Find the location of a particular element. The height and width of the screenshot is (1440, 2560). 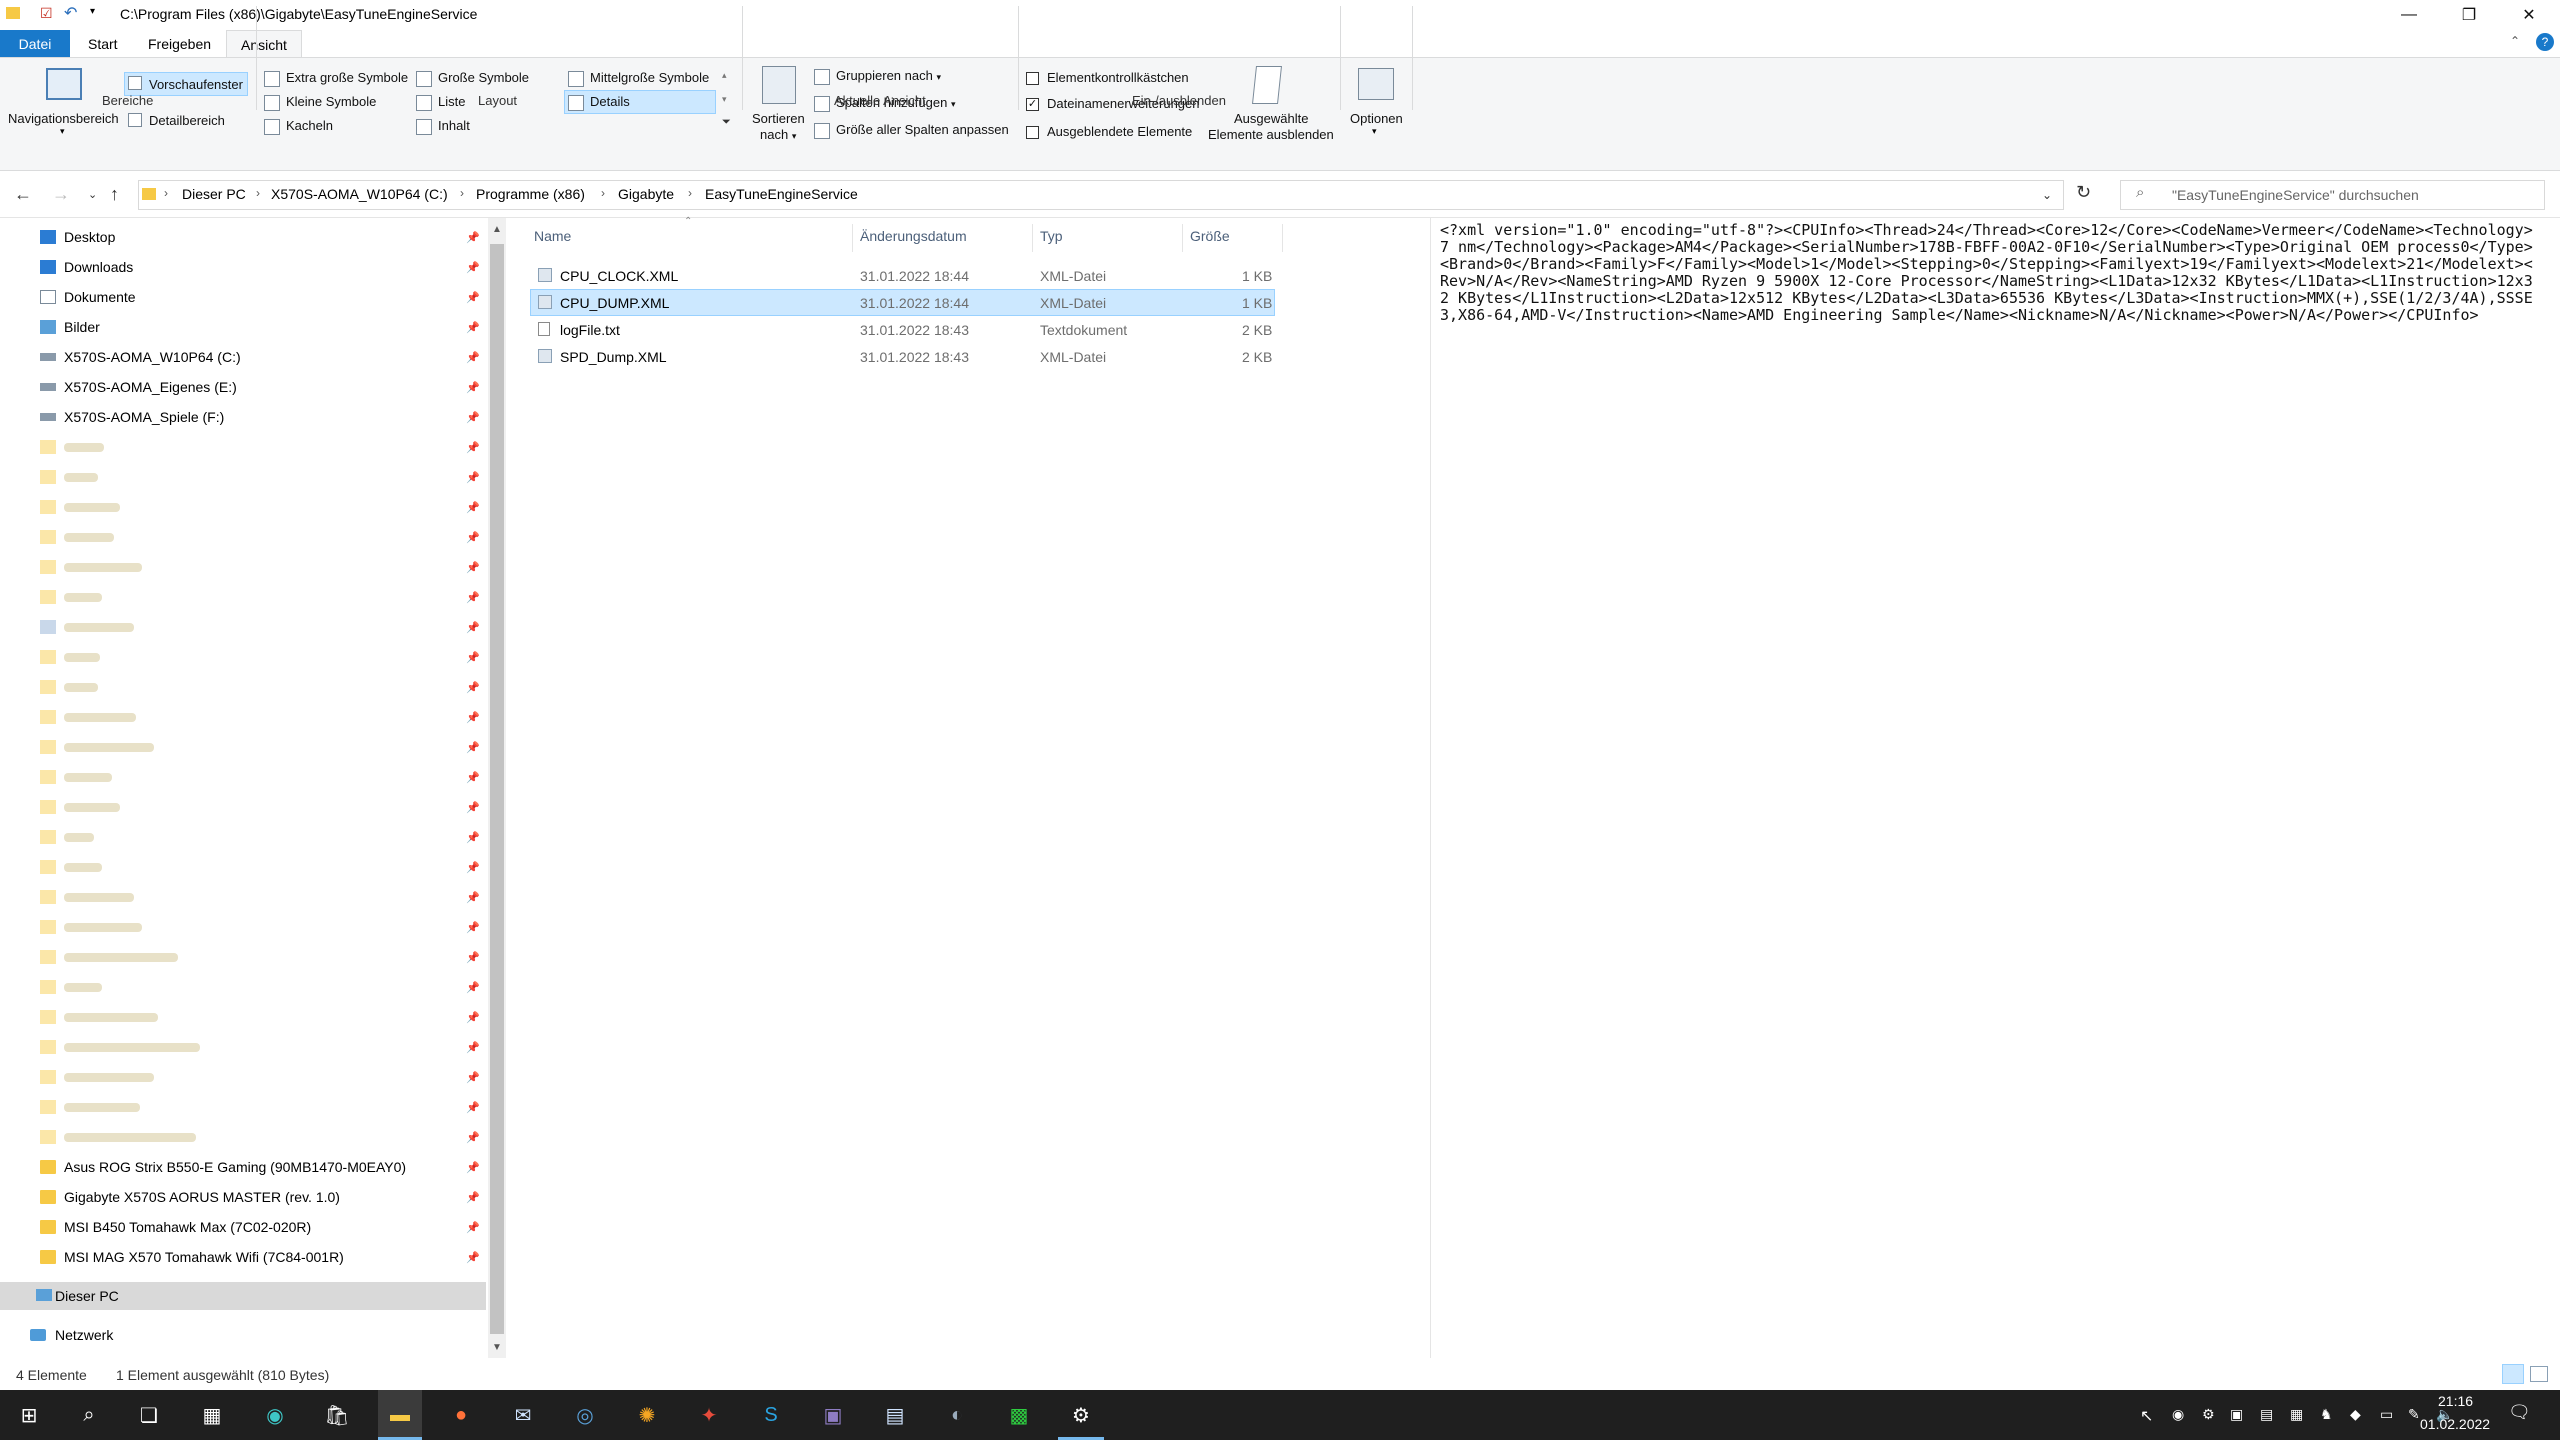

breadcrumb-gigabyte: Gigabyte is located at coordinates (646, 194).